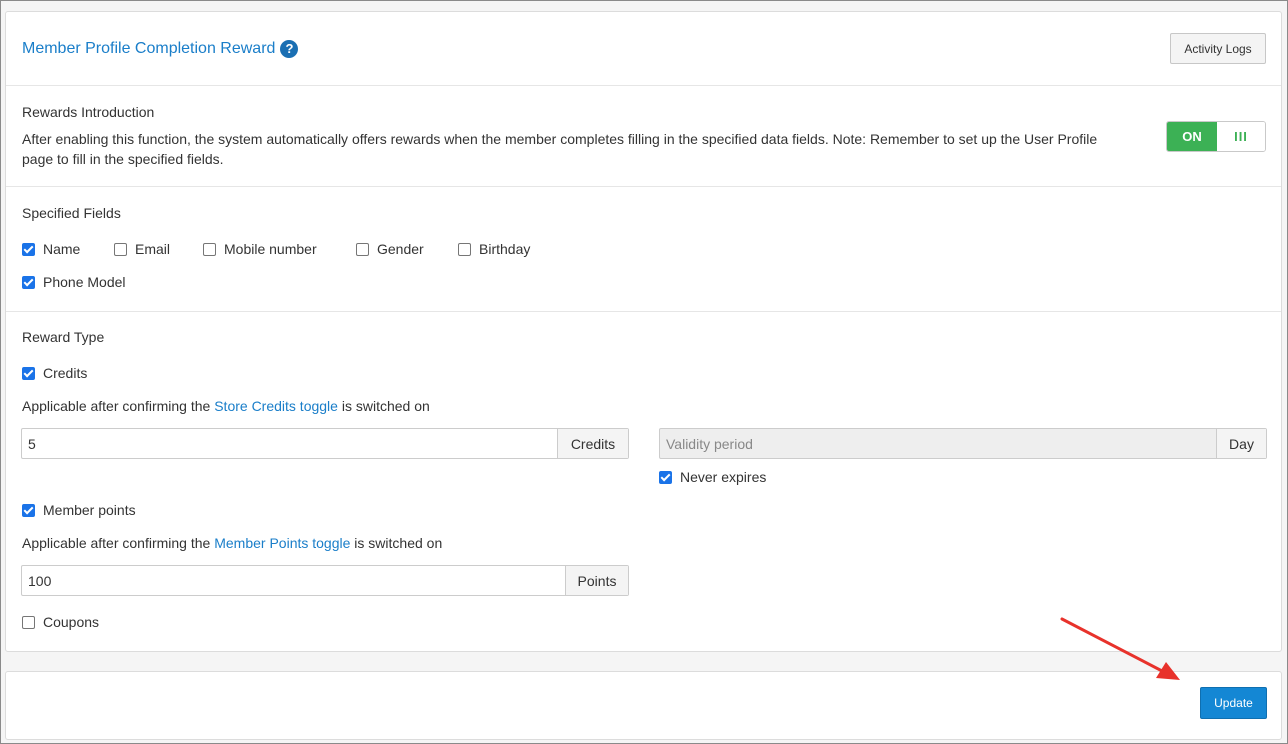 This screenshot has height=744, width=1288. Describe the element at coordinates (276, 406) in the screenshot. I see `store-credits-toggle-link: Store Credits toggle` at that location.